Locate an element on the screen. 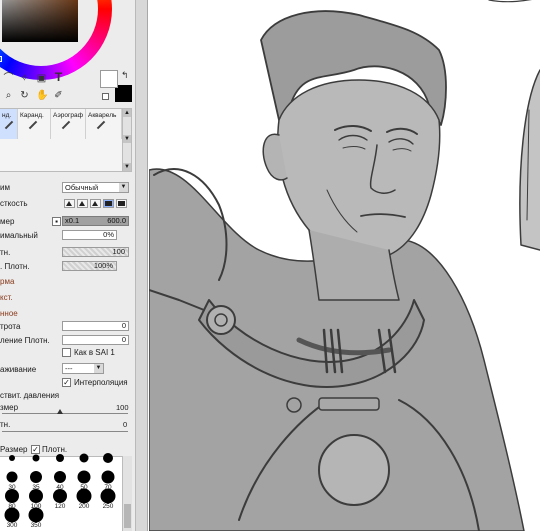 The width and height of the screenshot is (540, 531). pen-density-slider: 100% is located at coordinates (89, 266).